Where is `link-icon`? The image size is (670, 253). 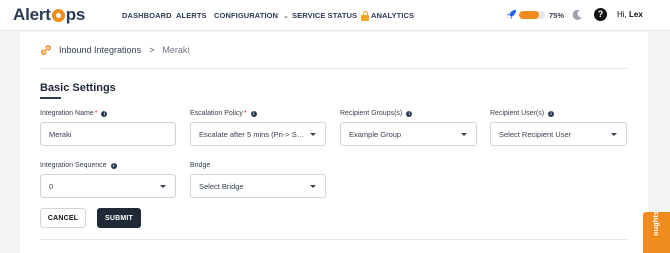
link-icon is located at coordinates (46, 50).